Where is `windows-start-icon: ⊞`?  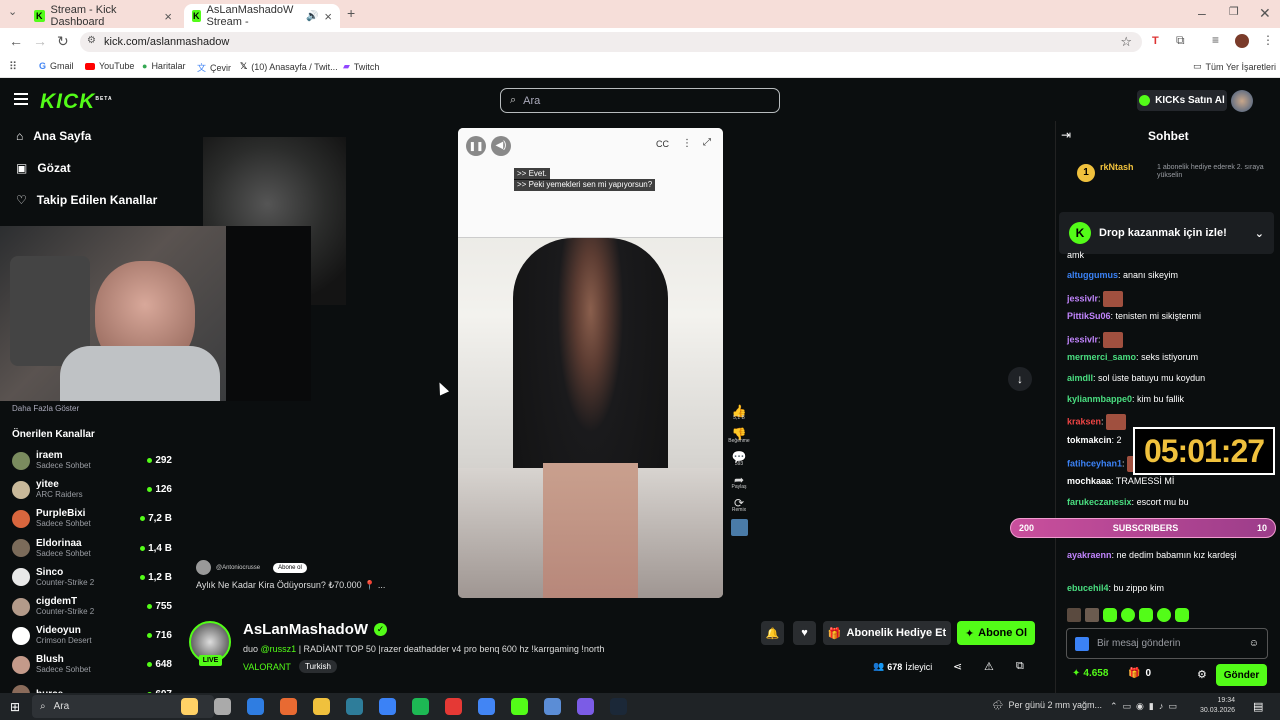
windows-start-icon: ⊞ is located at coordinates (15, 707).